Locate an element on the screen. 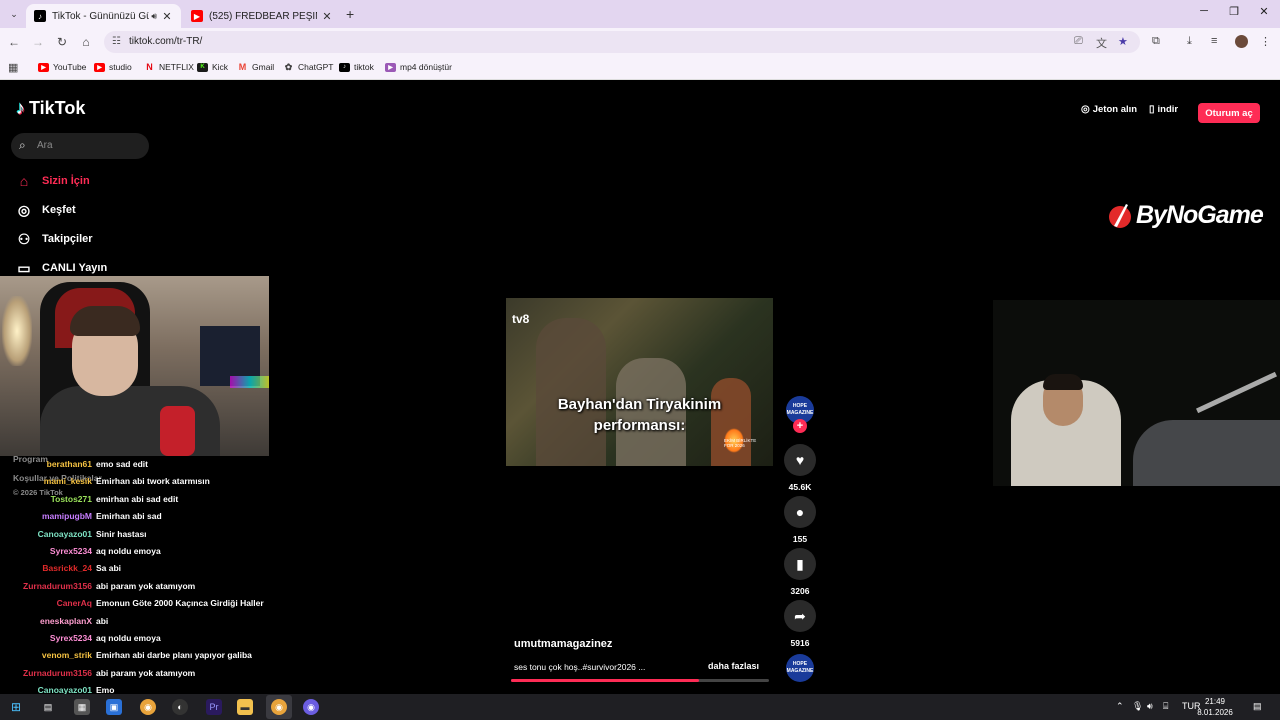 The image size is (1280, 720). bookmark-label: YouTube is located at coordinates (70, 67).